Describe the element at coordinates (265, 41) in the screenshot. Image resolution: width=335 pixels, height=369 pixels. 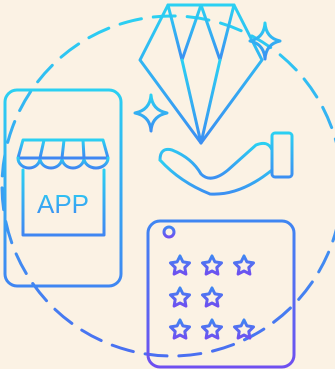
I see `sparkle-icon-large` at that location.